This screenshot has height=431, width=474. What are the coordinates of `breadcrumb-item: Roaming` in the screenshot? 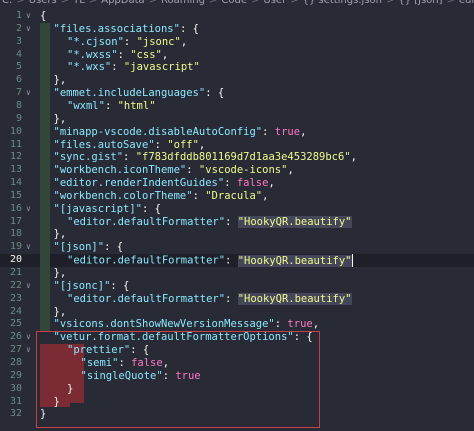 It's located at (183, 3).